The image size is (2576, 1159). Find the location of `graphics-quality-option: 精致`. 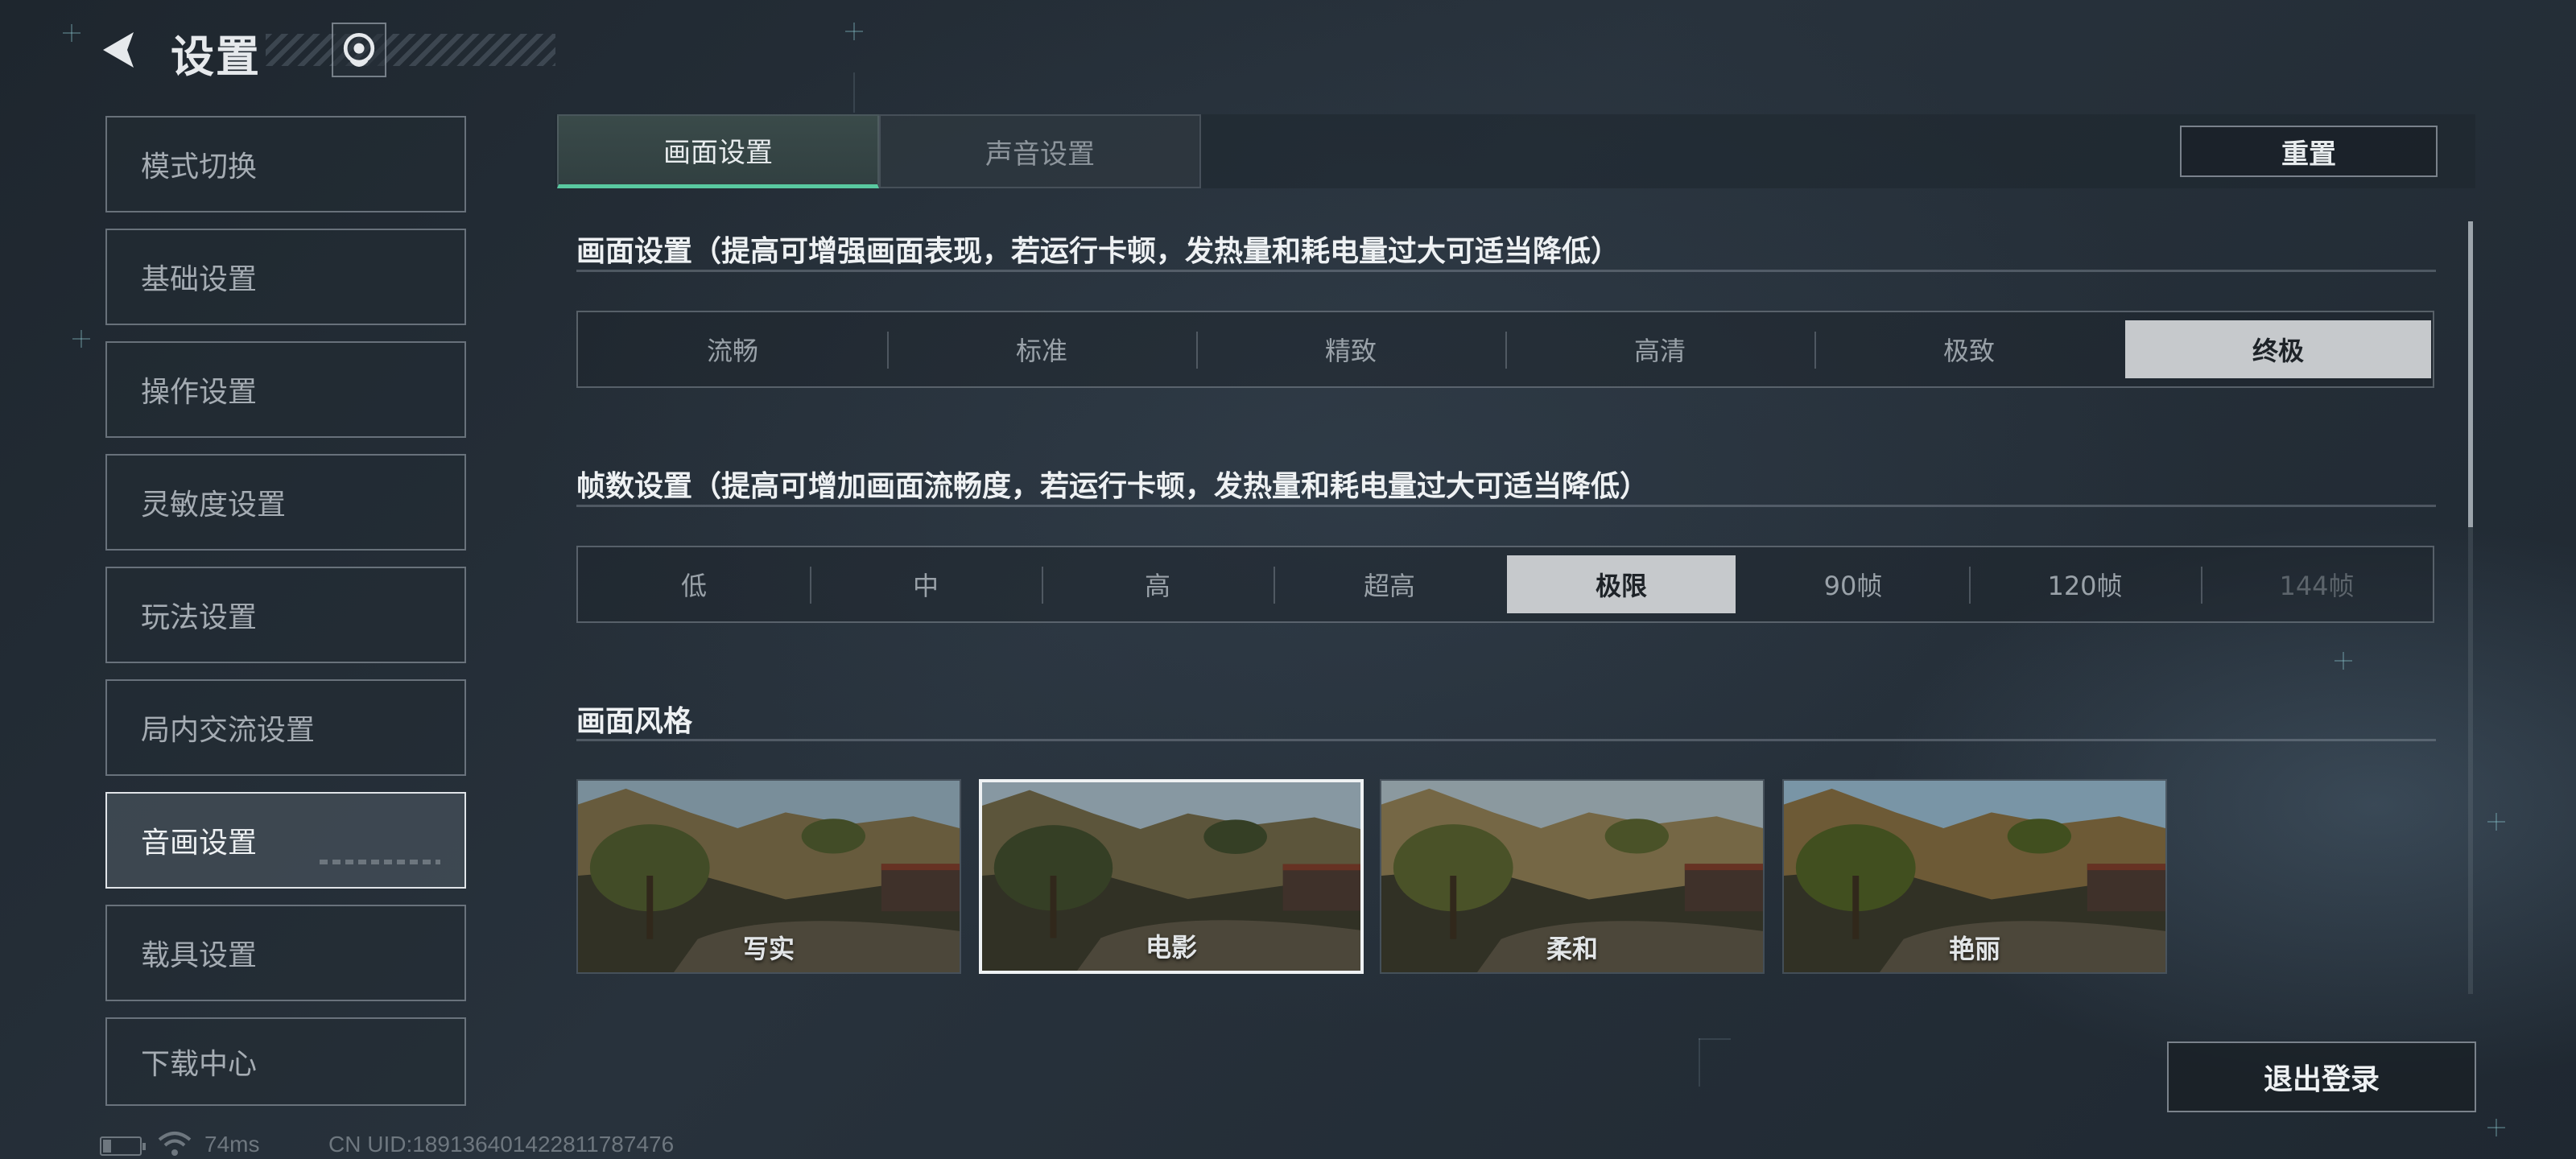

graphics-quality-option: 精致 is located at coordinates (1351, 349).